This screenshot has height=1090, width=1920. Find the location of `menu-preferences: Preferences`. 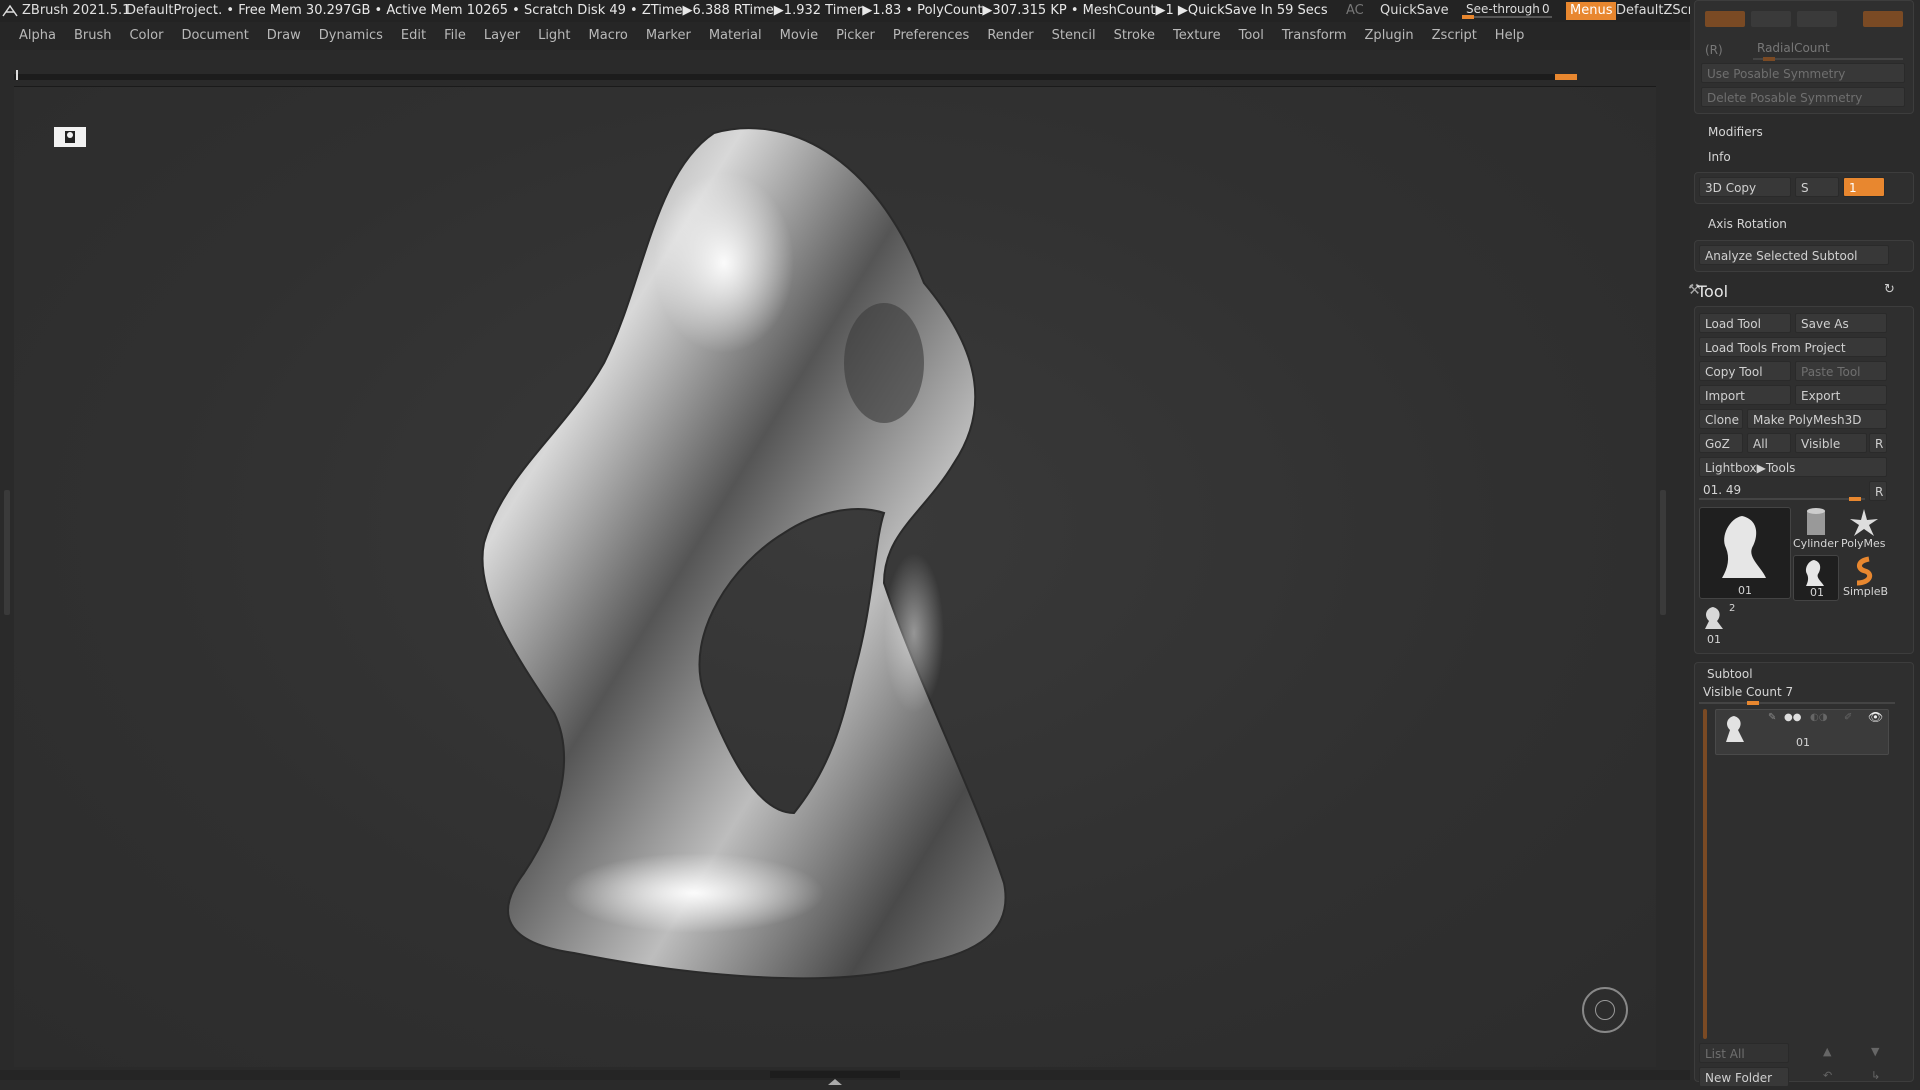

menu-preferences: Preferences is located at coordinates (931, 36).